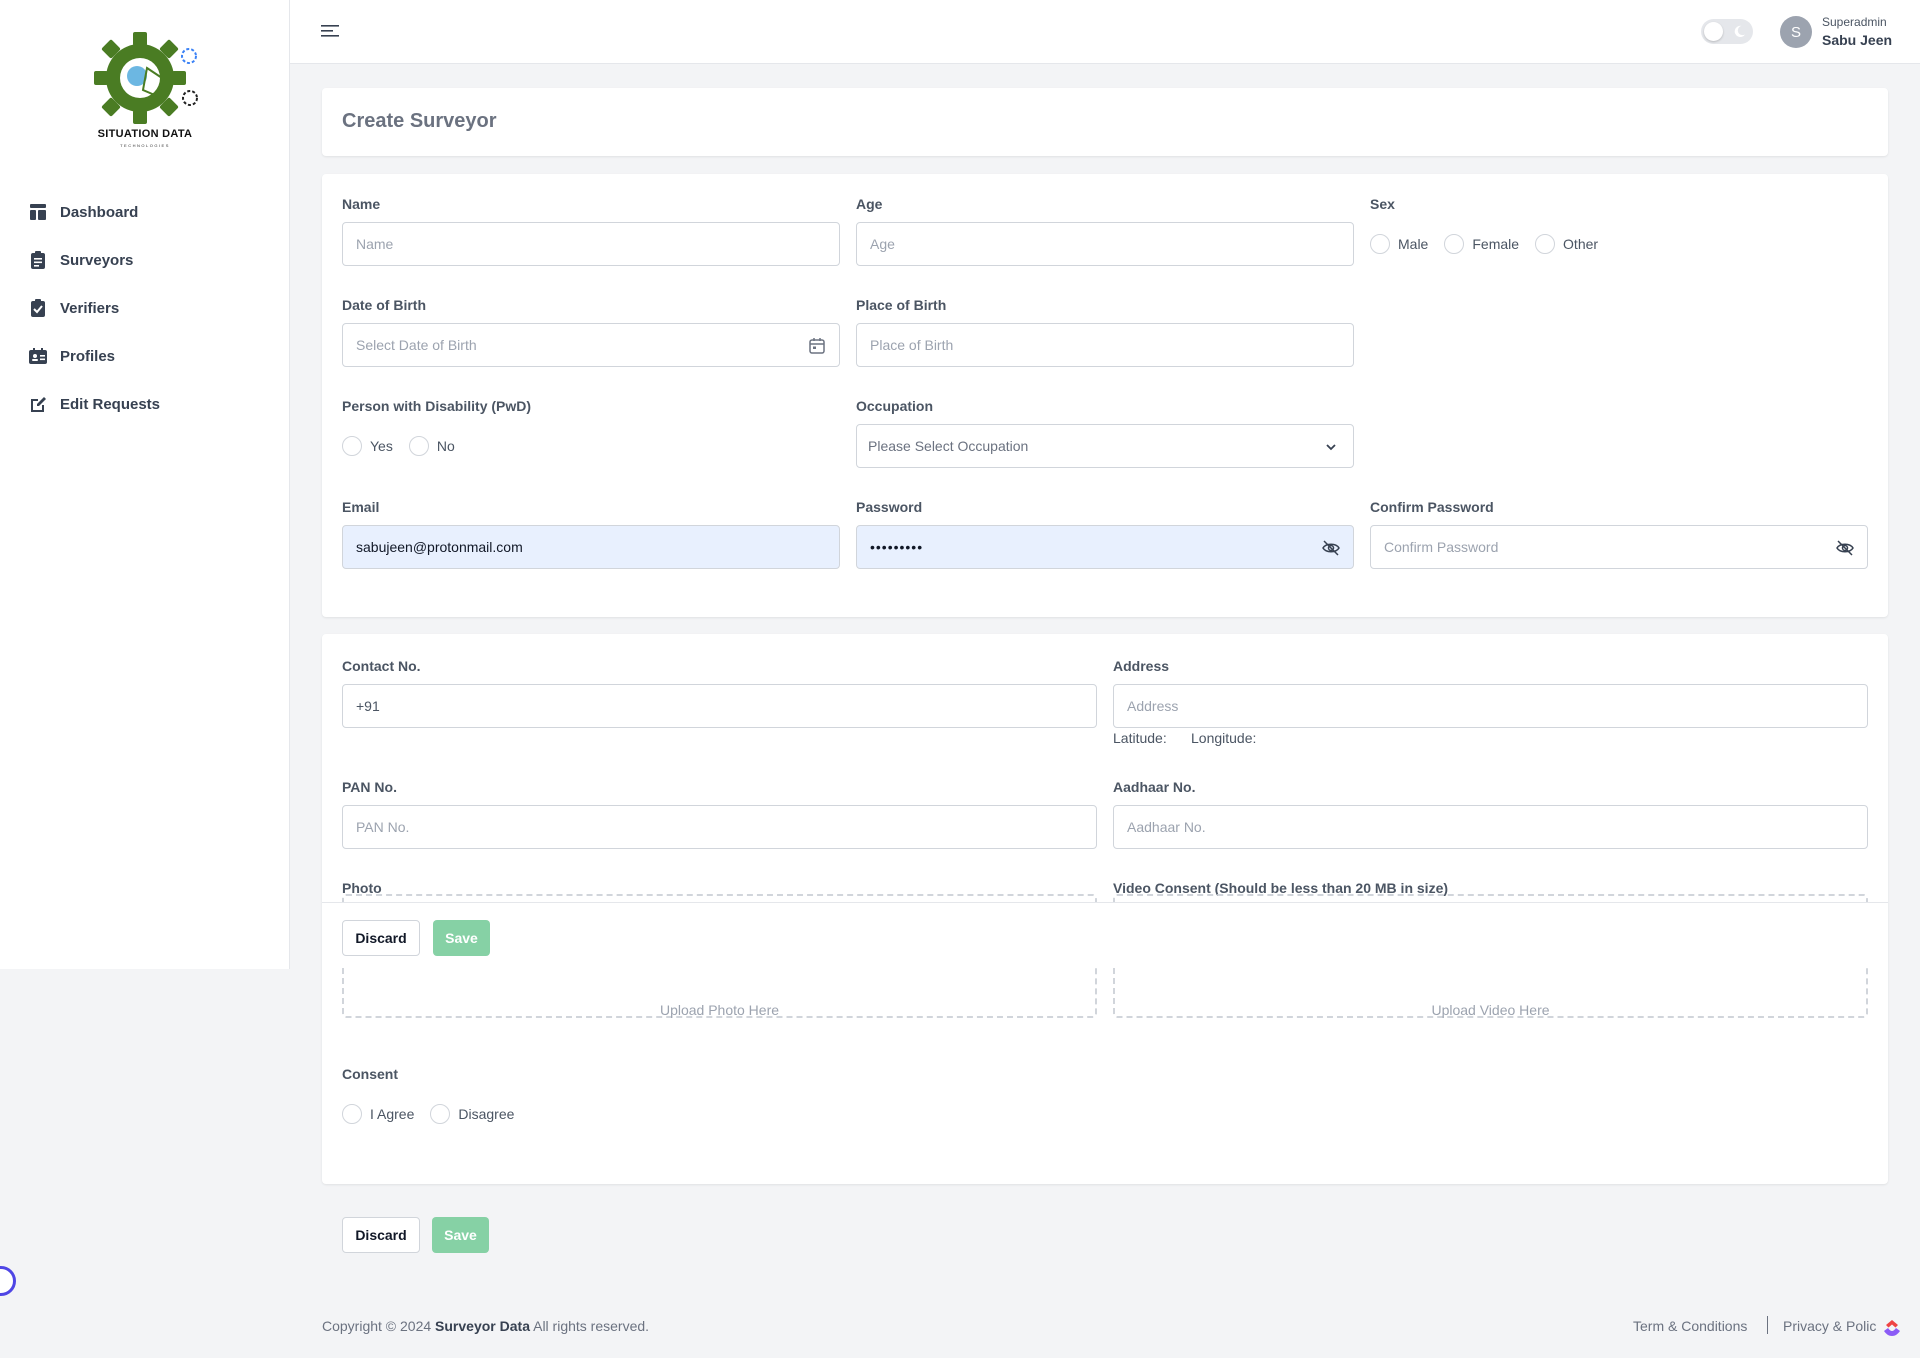 Image resolution: width=1920 pixels, height=1358 pixels. What do you see at coordinates (1581, 244) in the screenshot?
I see `radio-label: Other` at bounding box center [1581, 244].